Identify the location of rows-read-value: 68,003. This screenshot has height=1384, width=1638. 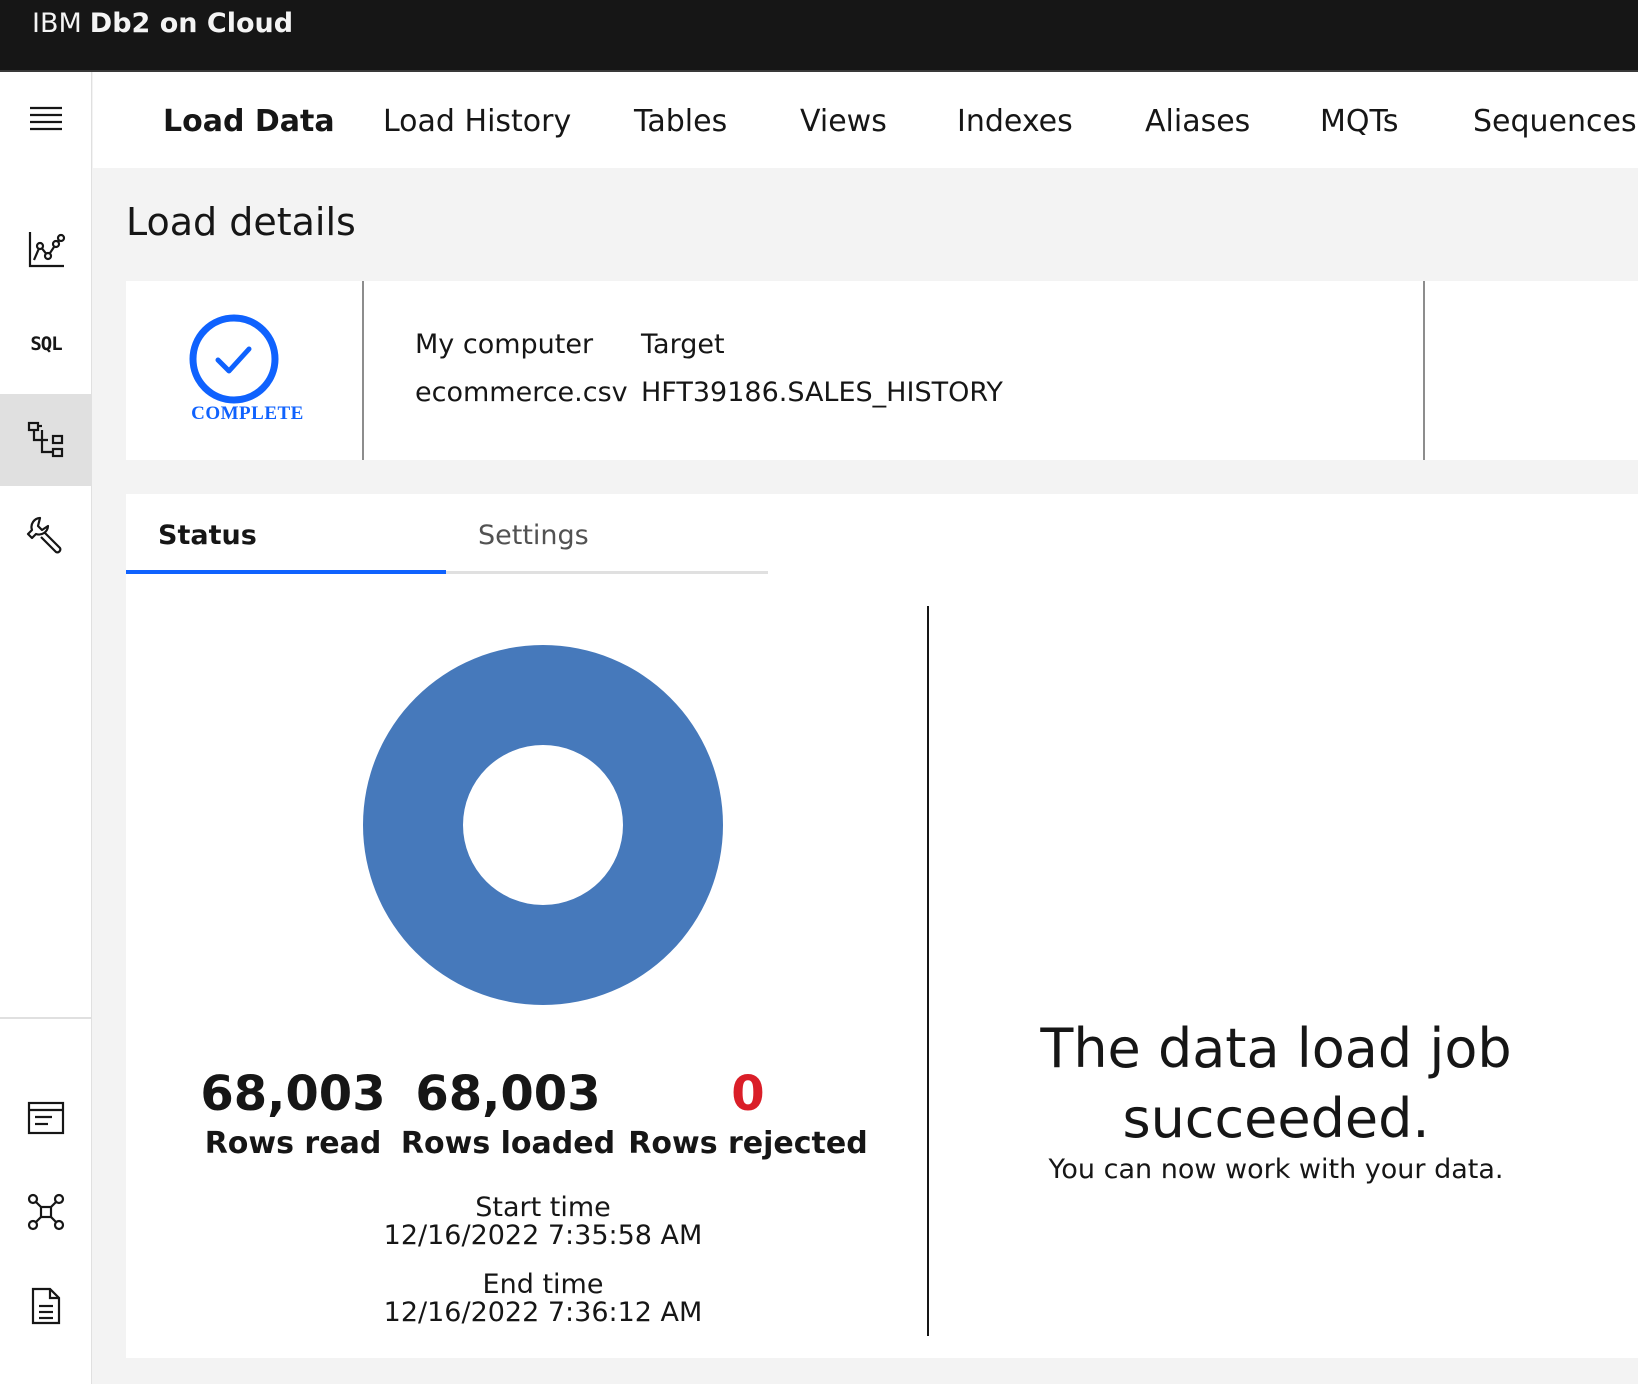
(293, 1094).